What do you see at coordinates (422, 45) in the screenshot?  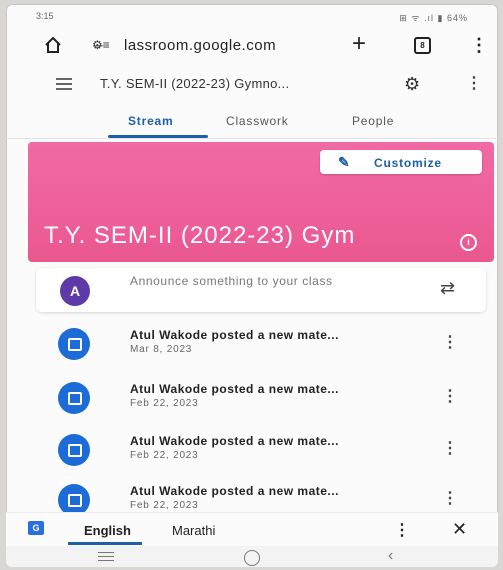 I see `tabs-icon: 8` at bounding box center [422, 45].